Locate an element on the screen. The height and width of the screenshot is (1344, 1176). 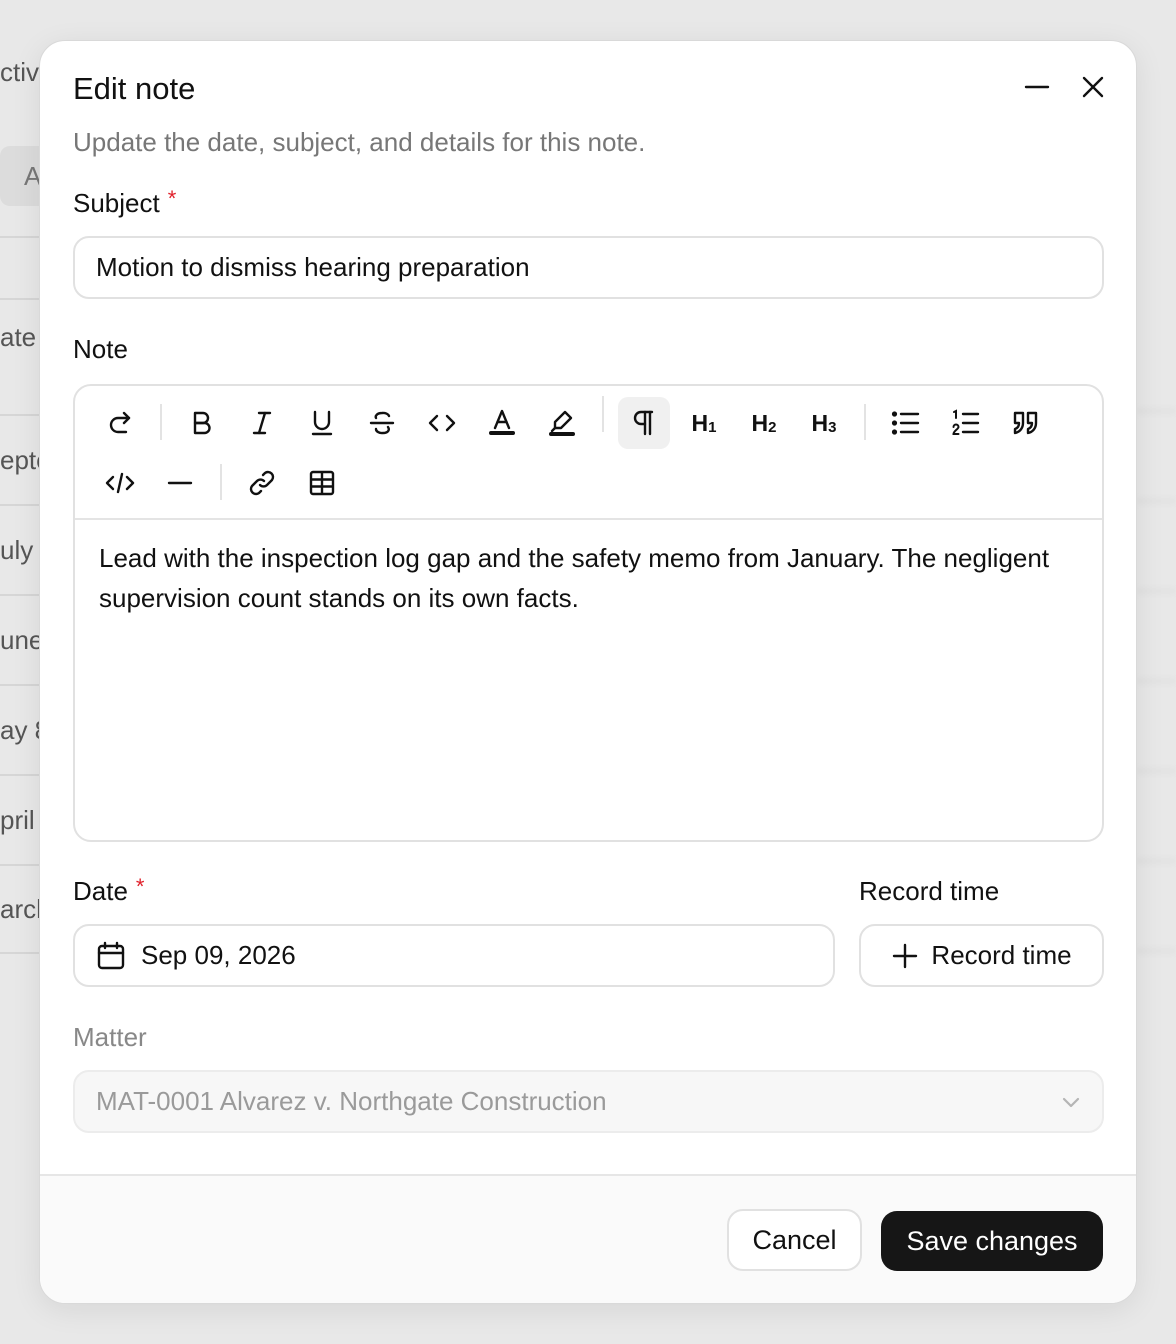
dialog-footer: Cancel Save changes is located at coordinates (588, 1238).